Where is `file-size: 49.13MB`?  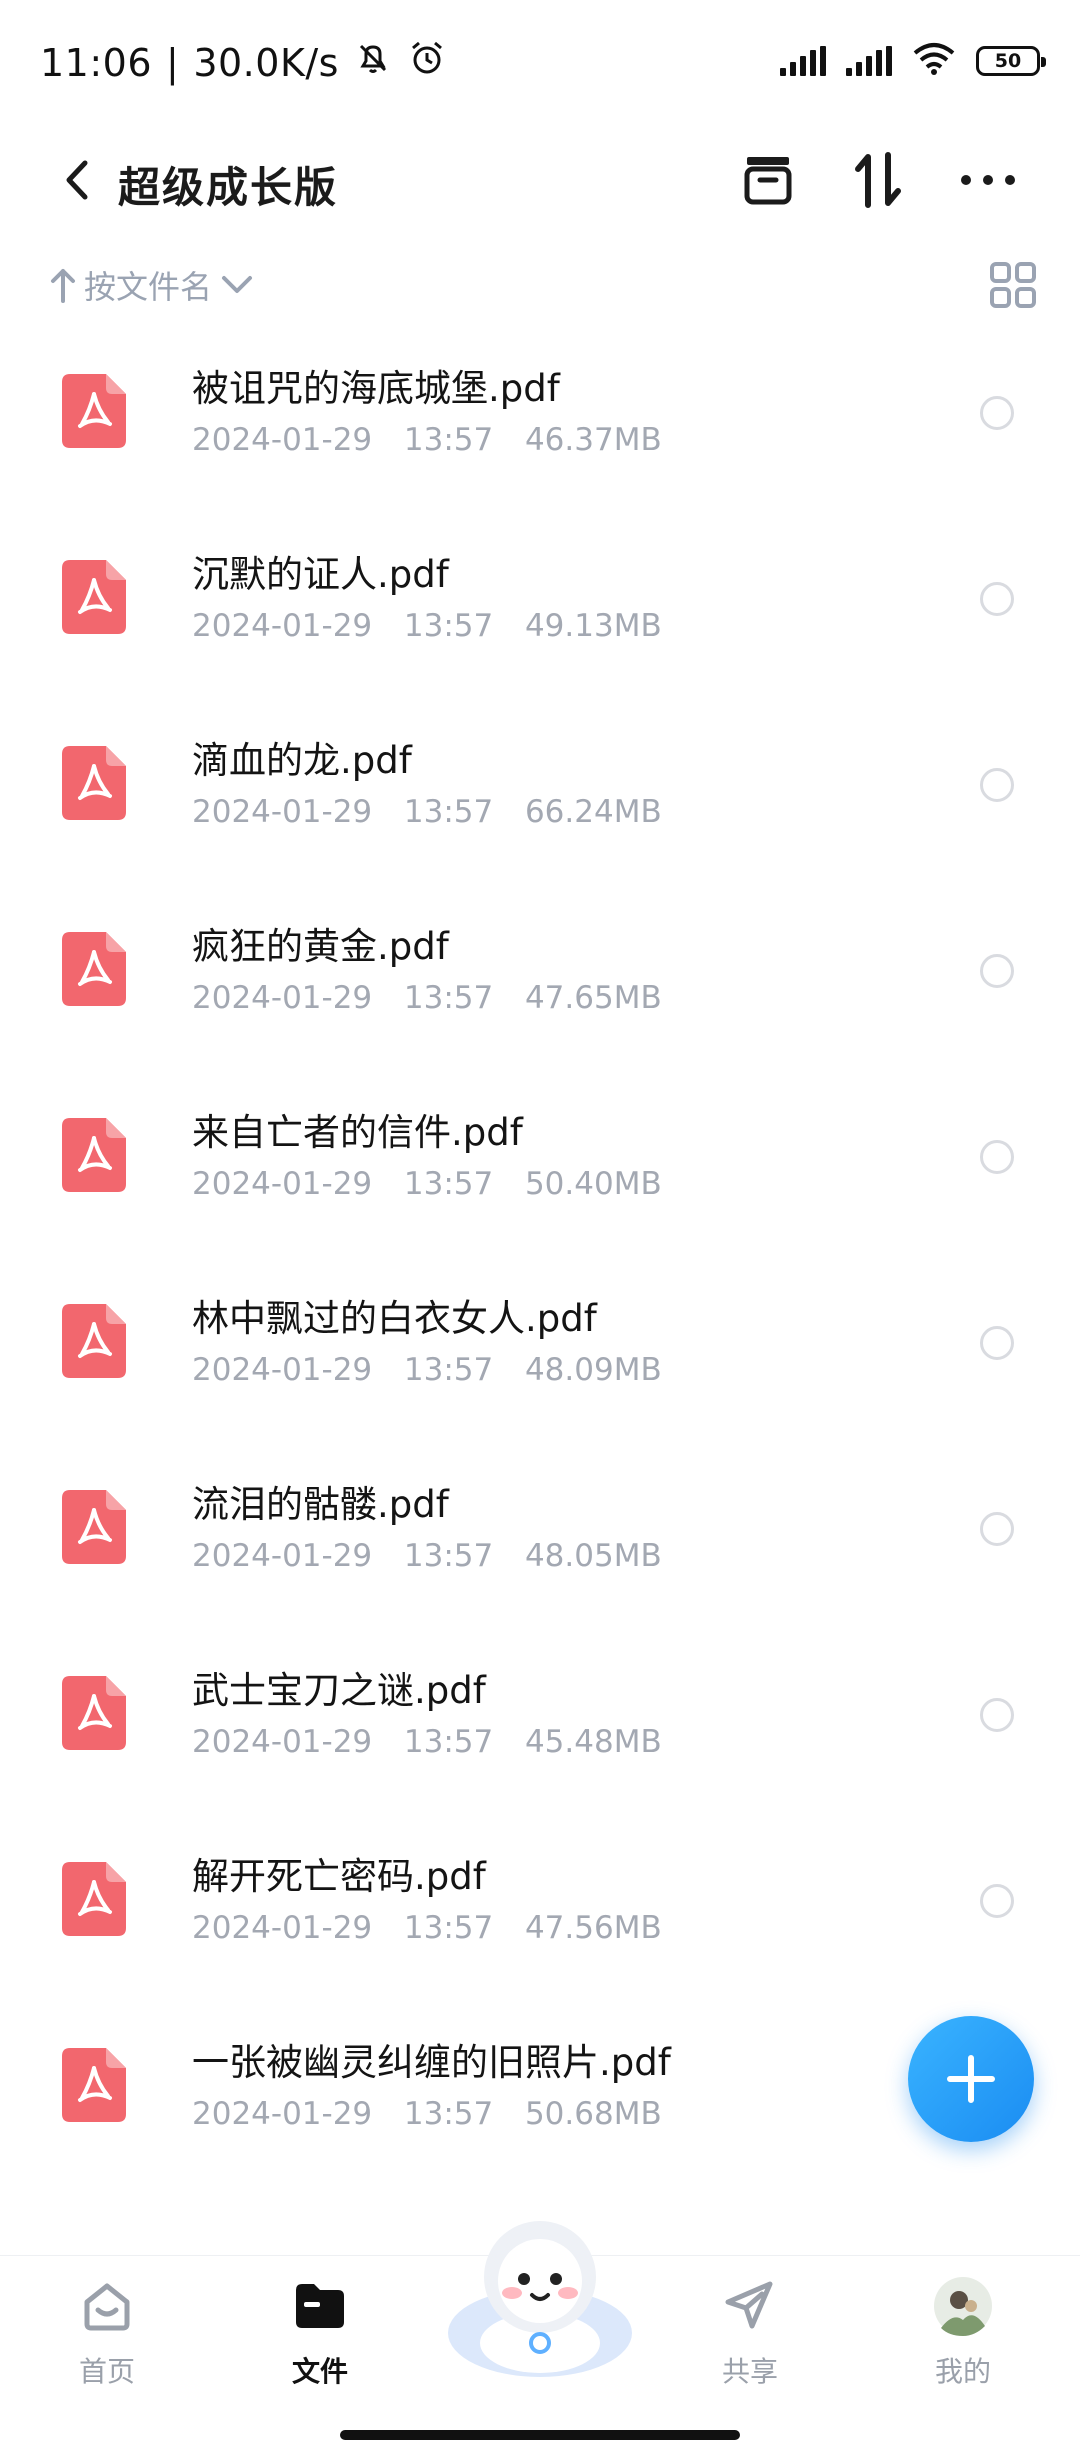
file-size: 49.13MB is located at coordinates (593, 626).